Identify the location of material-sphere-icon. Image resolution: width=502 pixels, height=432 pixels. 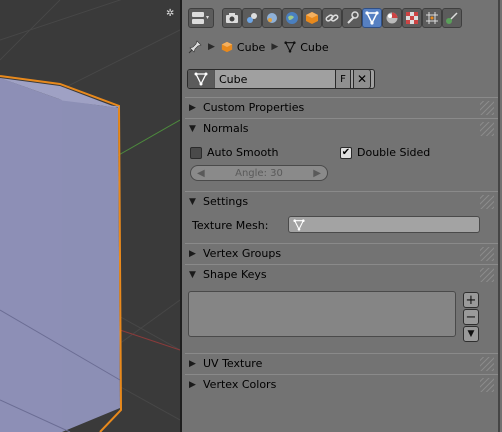
(392, 18).